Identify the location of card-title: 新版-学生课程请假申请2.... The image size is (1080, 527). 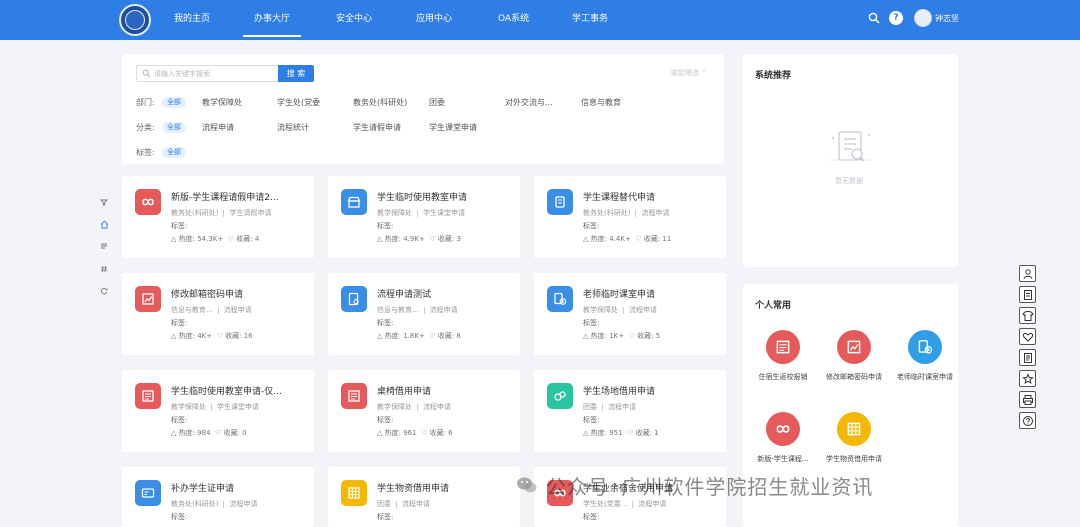
(240, 196).